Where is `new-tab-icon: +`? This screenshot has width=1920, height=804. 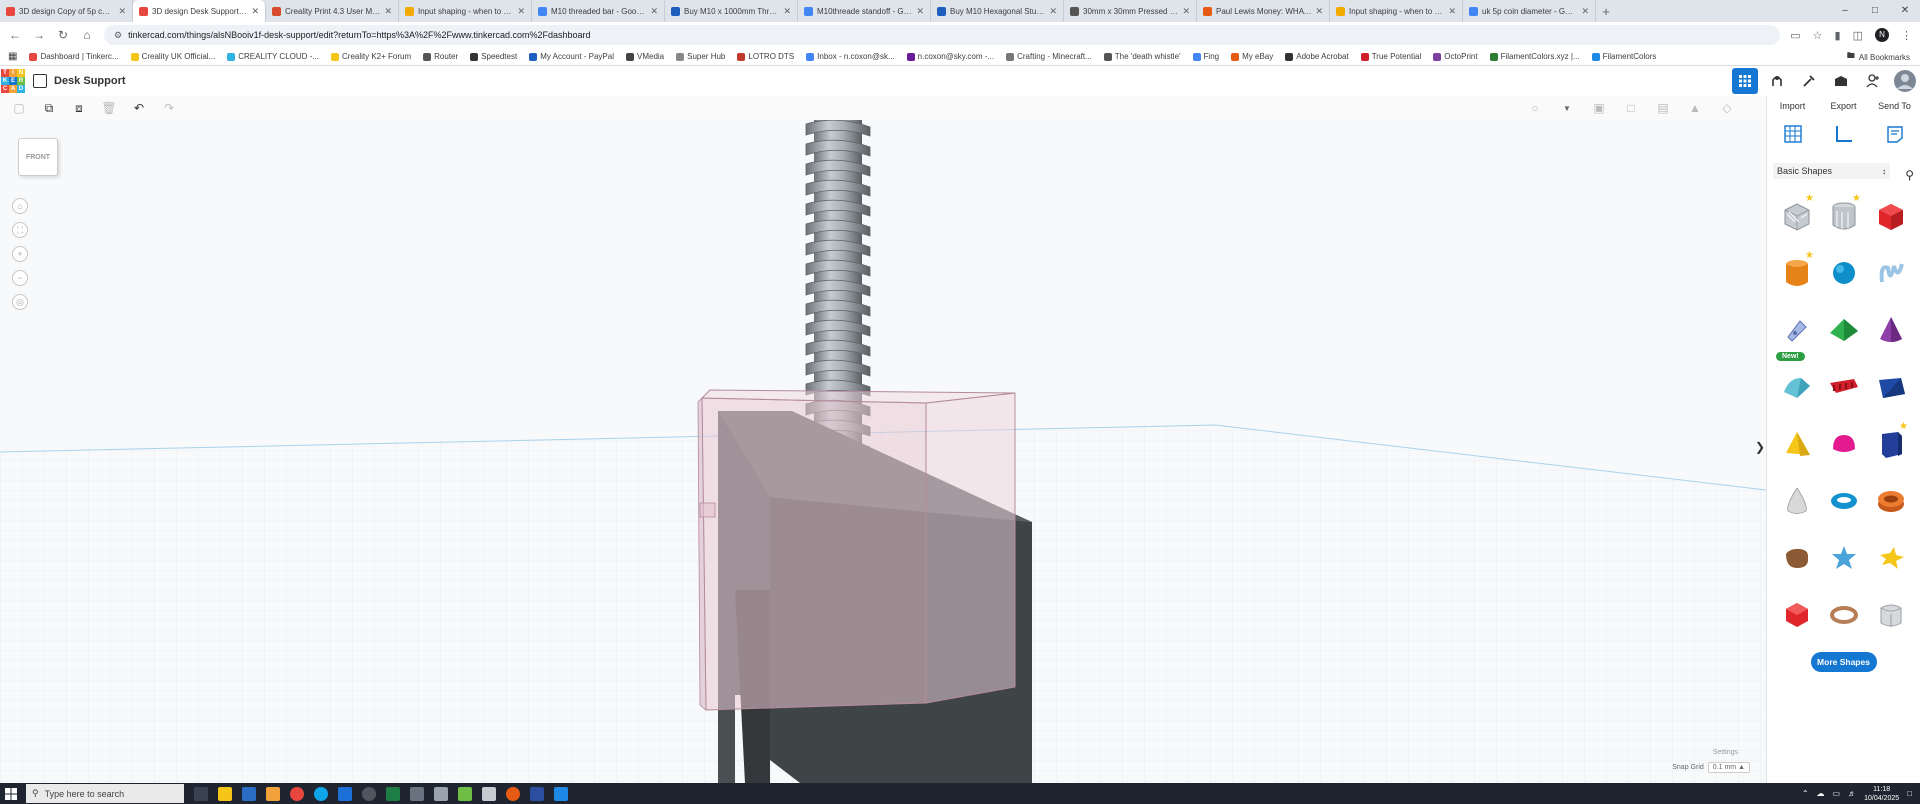
new-tab-icon: + is located at coordinates (1606, 11).